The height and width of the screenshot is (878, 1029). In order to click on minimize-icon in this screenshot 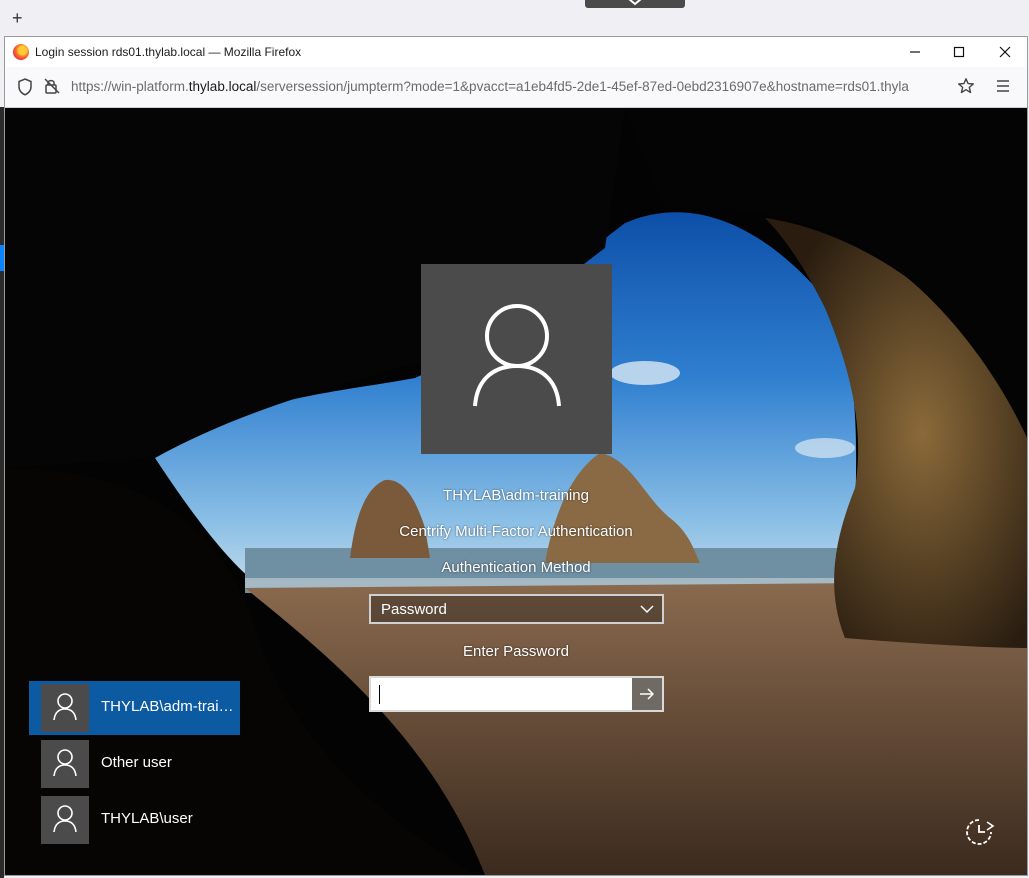, I will do `click(915, 52)`.